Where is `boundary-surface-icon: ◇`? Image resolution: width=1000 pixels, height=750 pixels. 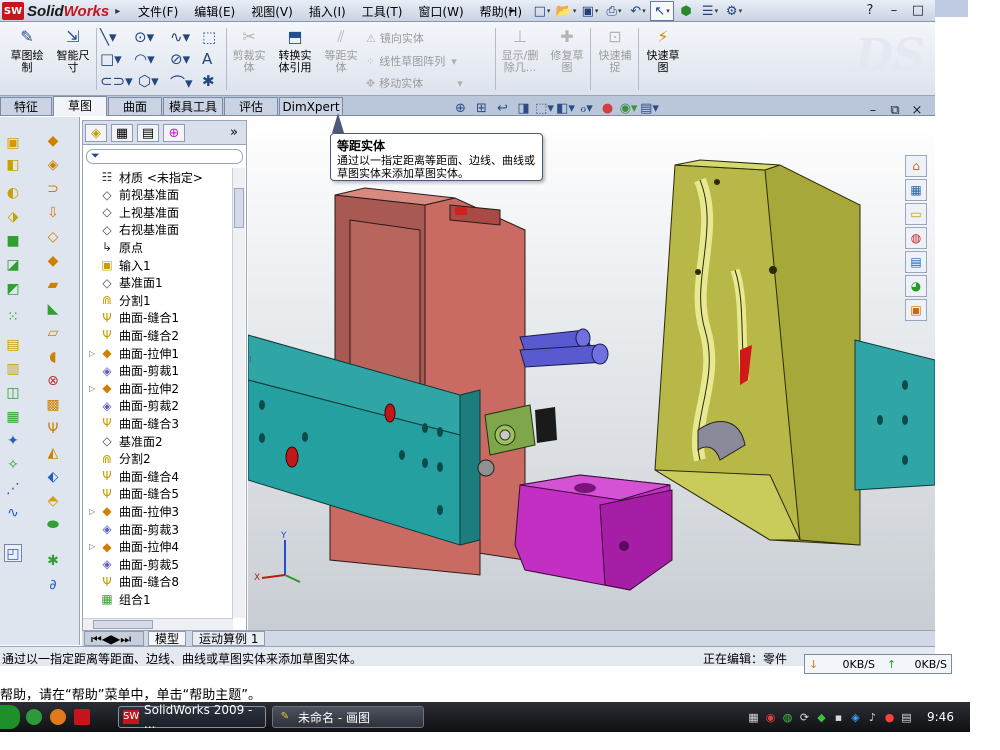 boundary-surface-icon: ◇ is located at coordinates (53, 237).